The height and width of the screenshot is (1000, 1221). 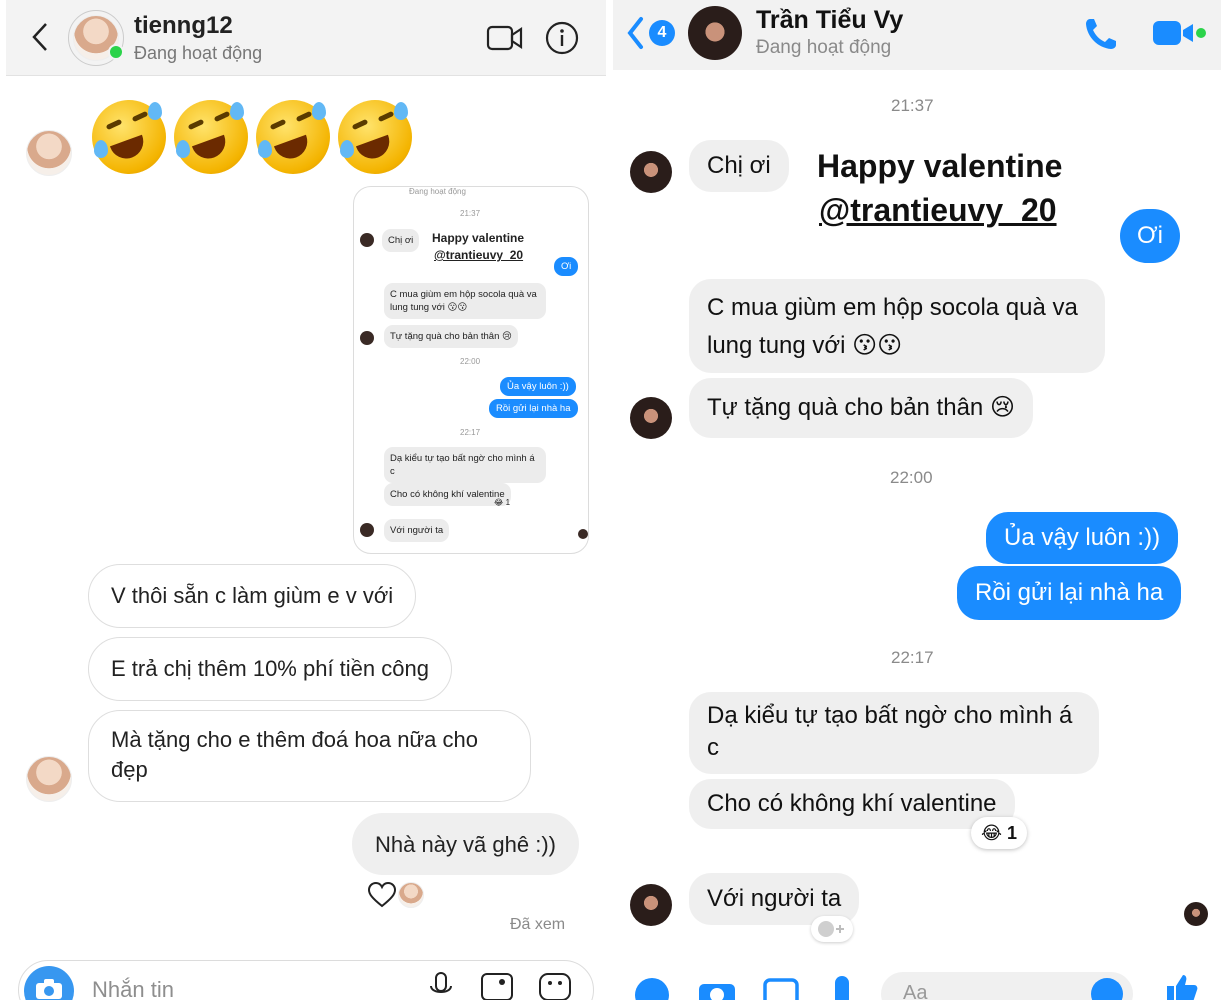 I want to click on reaction-badge: 😂 1, so click(x=999, y=833).